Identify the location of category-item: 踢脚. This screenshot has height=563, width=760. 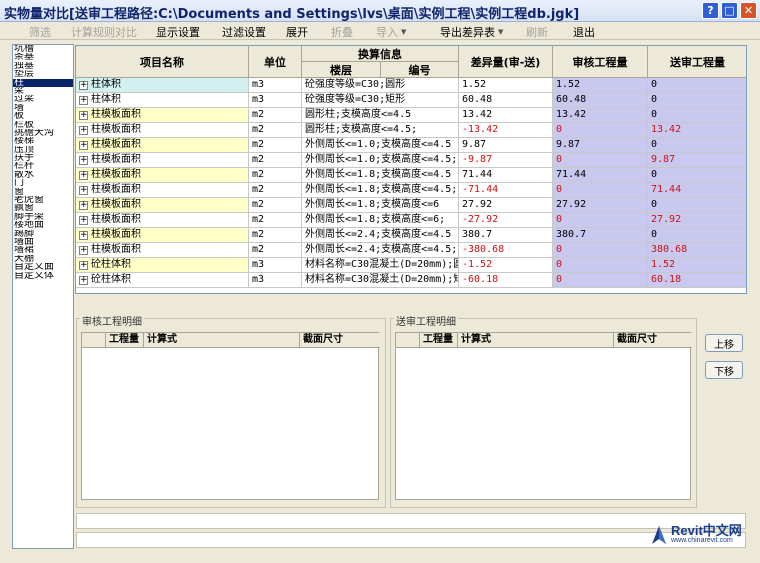
(43, 234).